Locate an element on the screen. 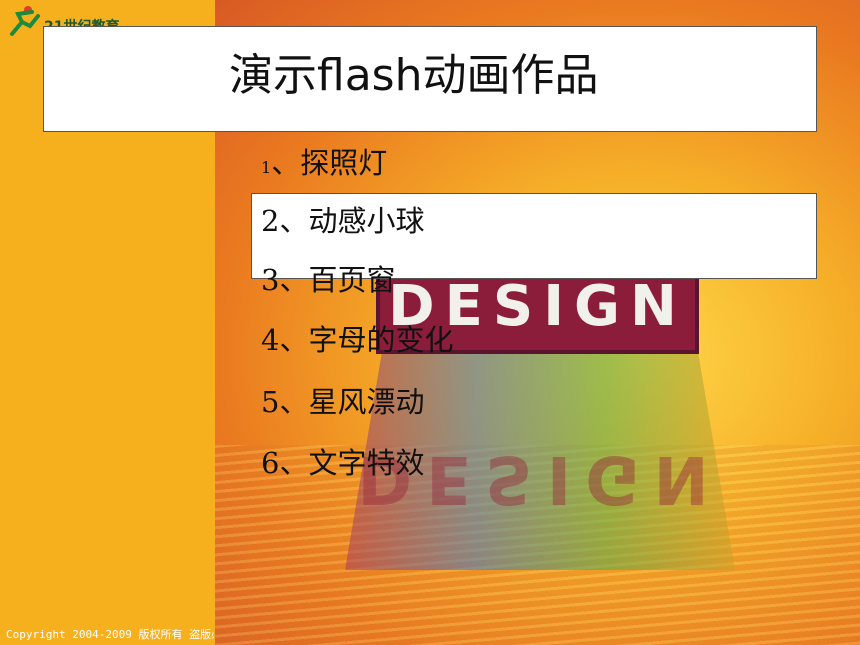  list-item: 1、探照灯 is located at coordinates (324, 161).